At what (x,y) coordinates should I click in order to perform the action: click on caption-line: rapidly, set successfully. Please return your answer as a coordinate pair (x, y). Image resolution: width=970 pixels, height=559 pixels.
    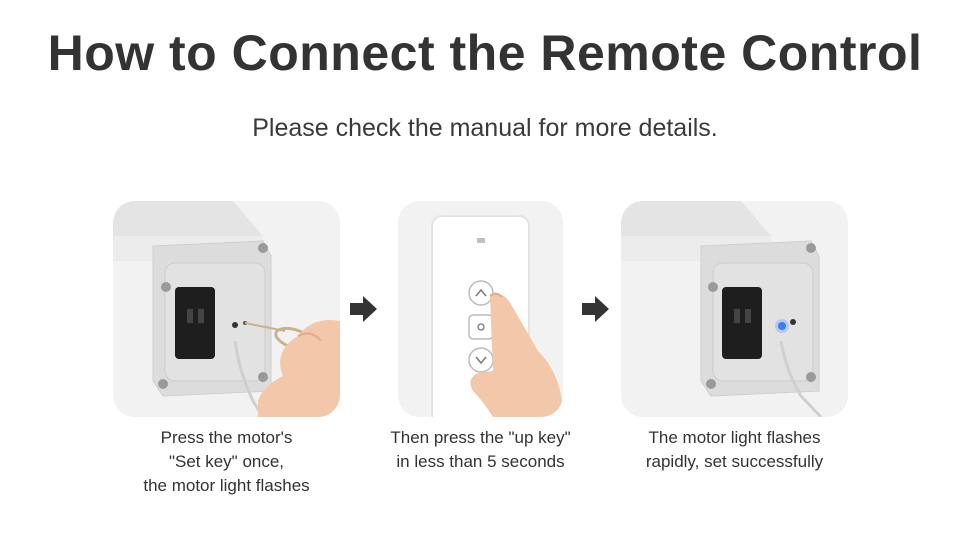
    Looking at the image, I should click on (734, 461).